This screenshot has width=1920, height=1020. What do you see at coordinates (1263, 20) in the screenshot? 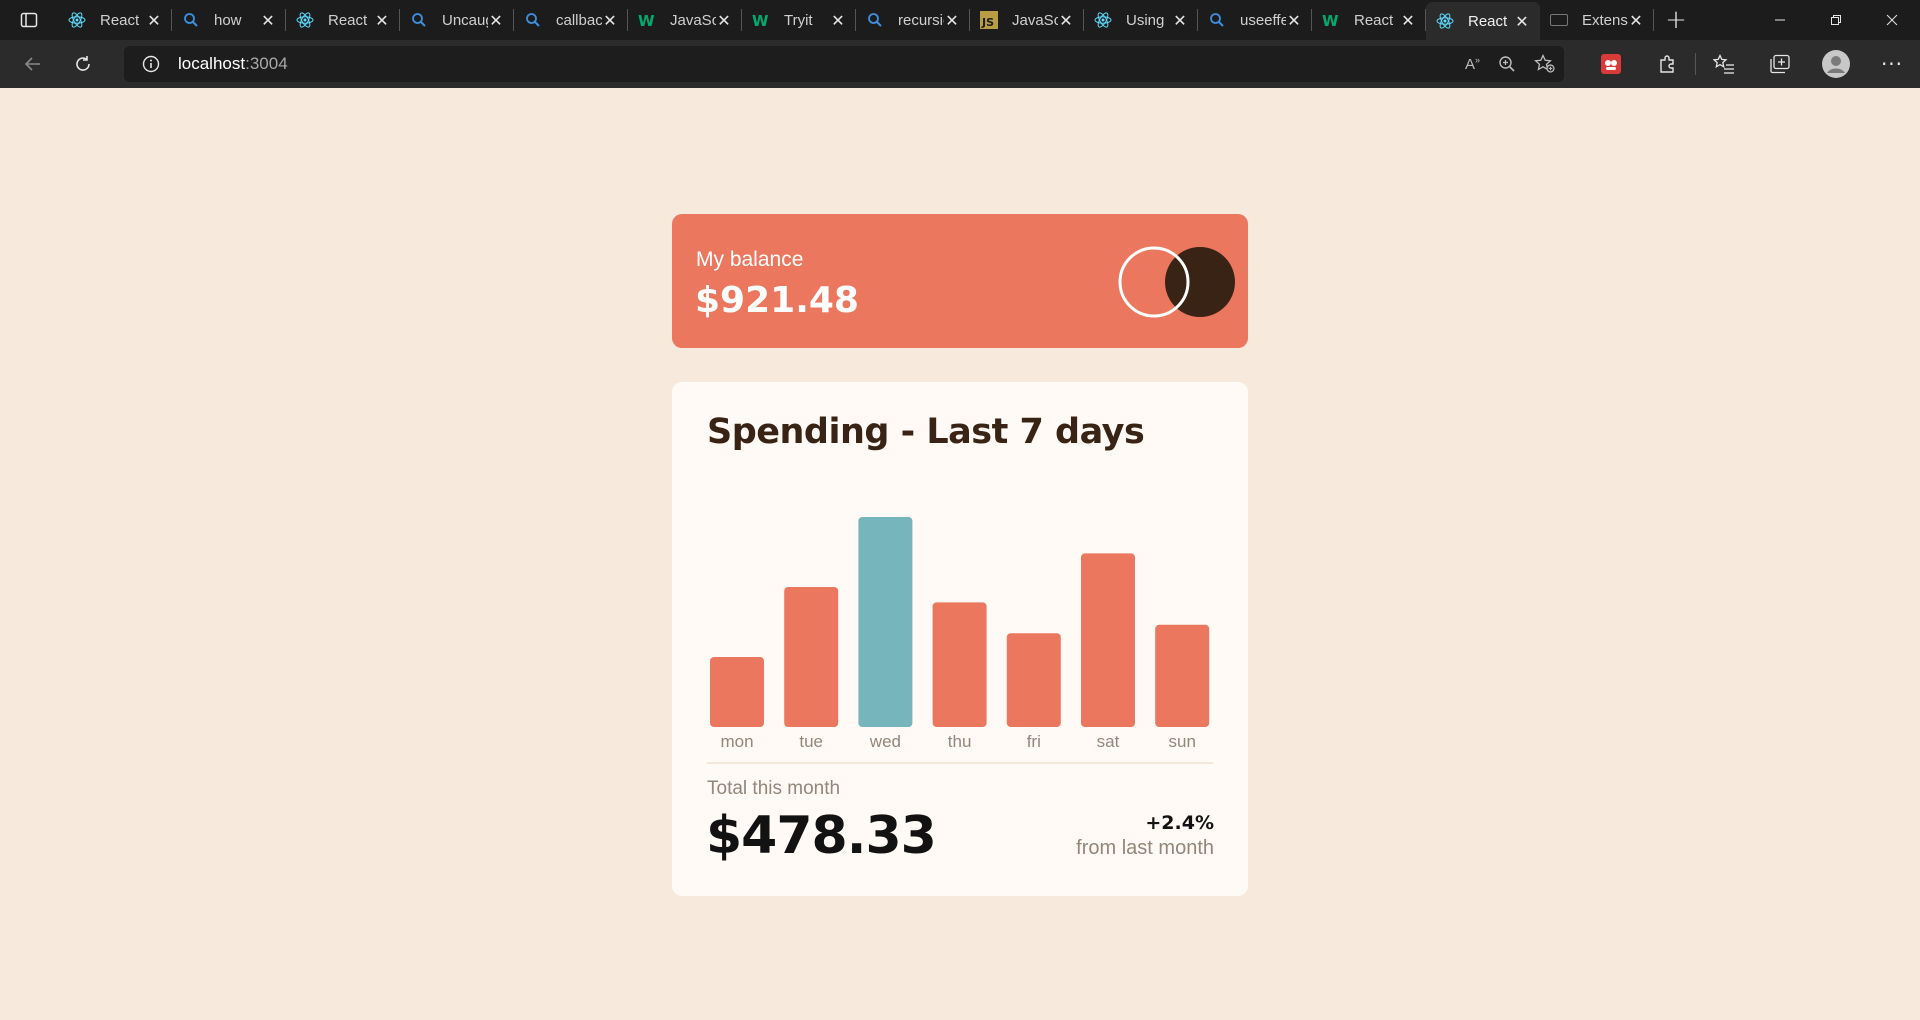
I see `tab-label: useeffect` at bounding box center [1263, 20].